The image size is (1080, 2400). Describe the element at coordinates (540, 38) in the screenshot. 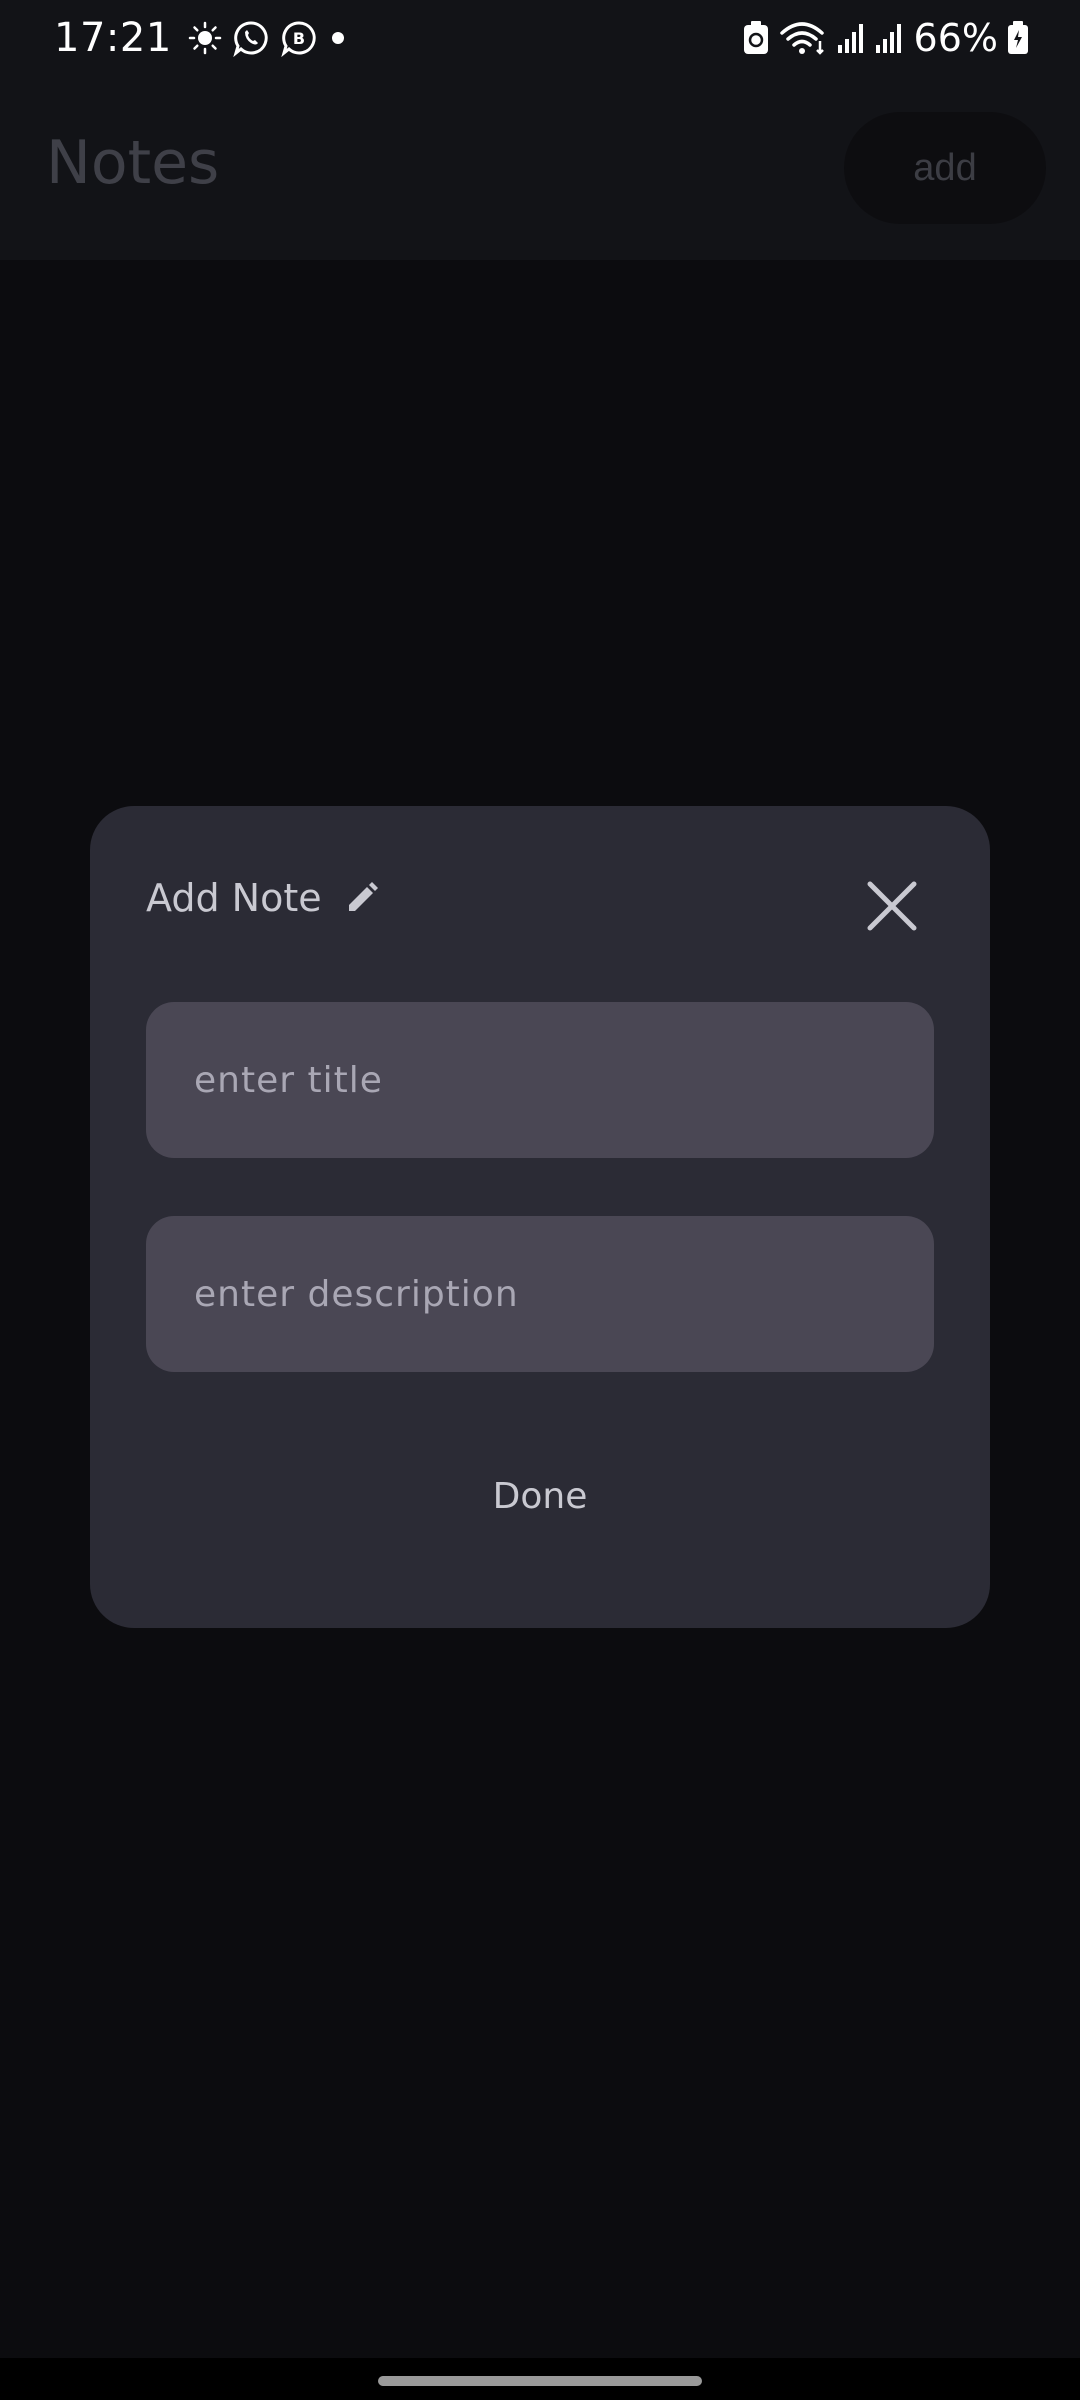

I see `status-bar: 17:21 B 66%` at that location.